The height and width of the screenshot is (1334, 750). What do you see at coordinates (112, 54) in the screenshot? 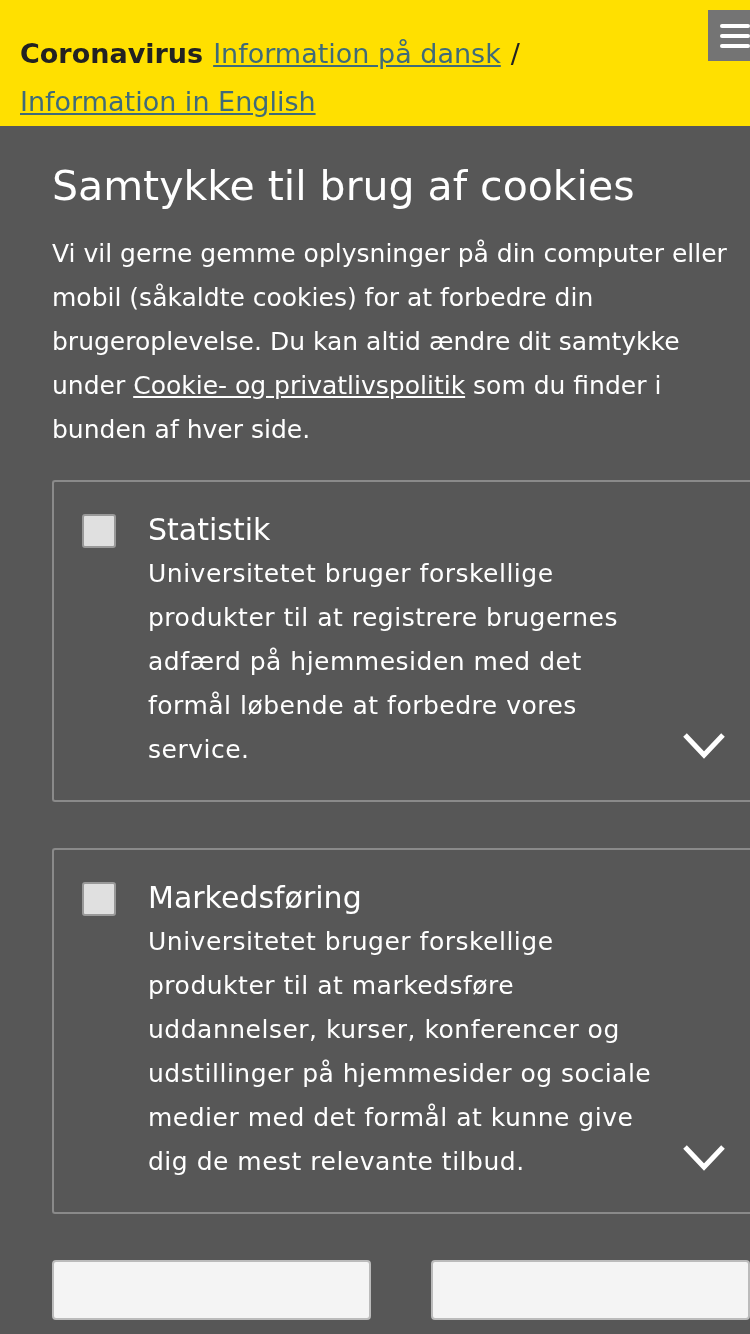
I see `banner-label: Coronavirus` at bounding box center [112, 54].